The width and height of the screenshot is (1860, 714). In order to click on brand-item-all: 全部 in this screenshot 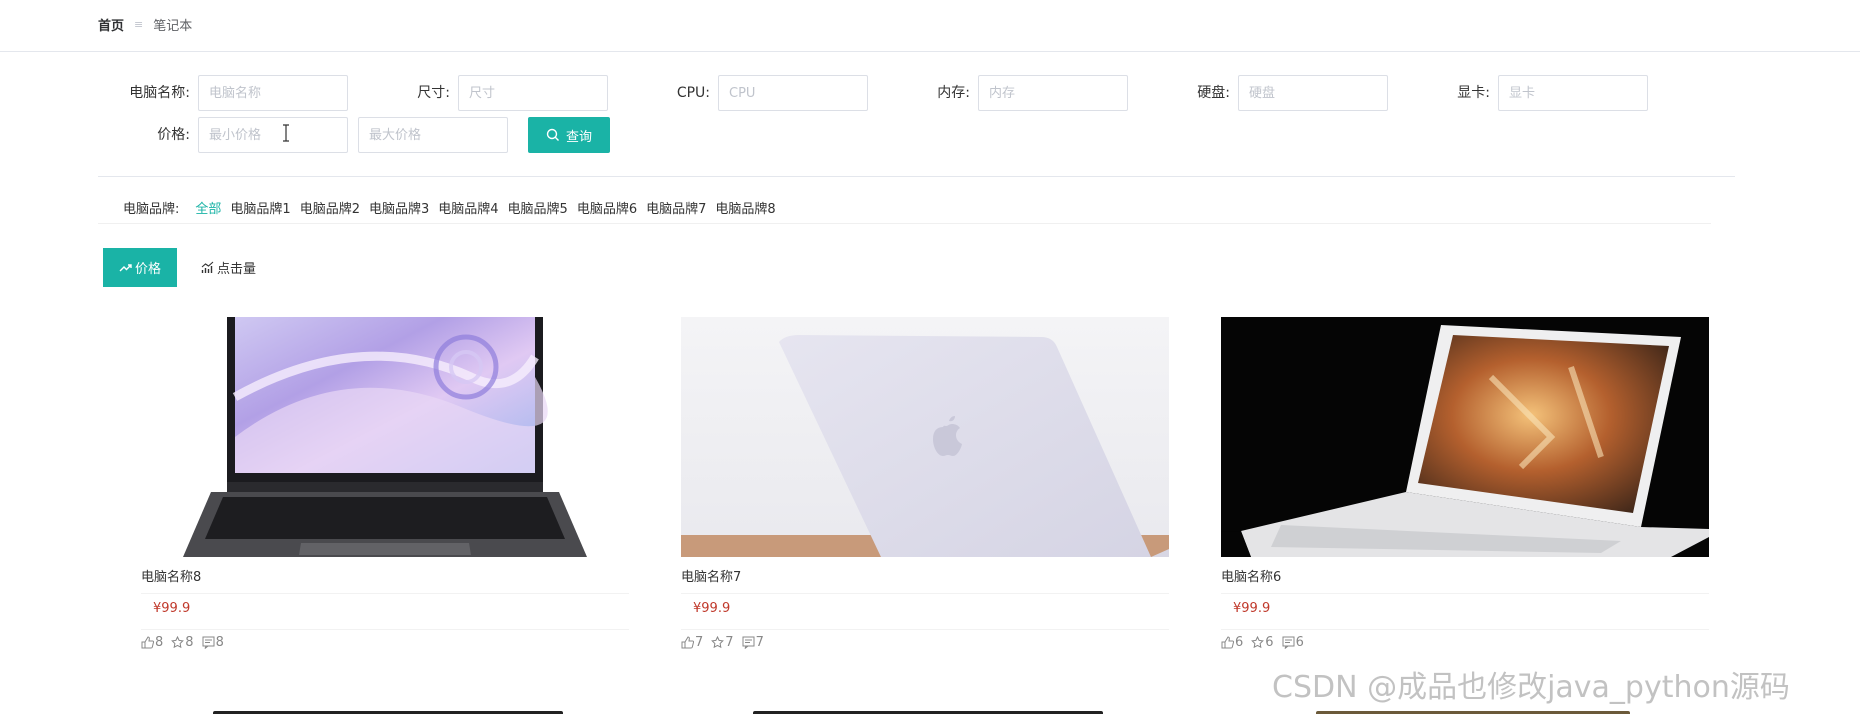, I will do `click(208, 207)`.